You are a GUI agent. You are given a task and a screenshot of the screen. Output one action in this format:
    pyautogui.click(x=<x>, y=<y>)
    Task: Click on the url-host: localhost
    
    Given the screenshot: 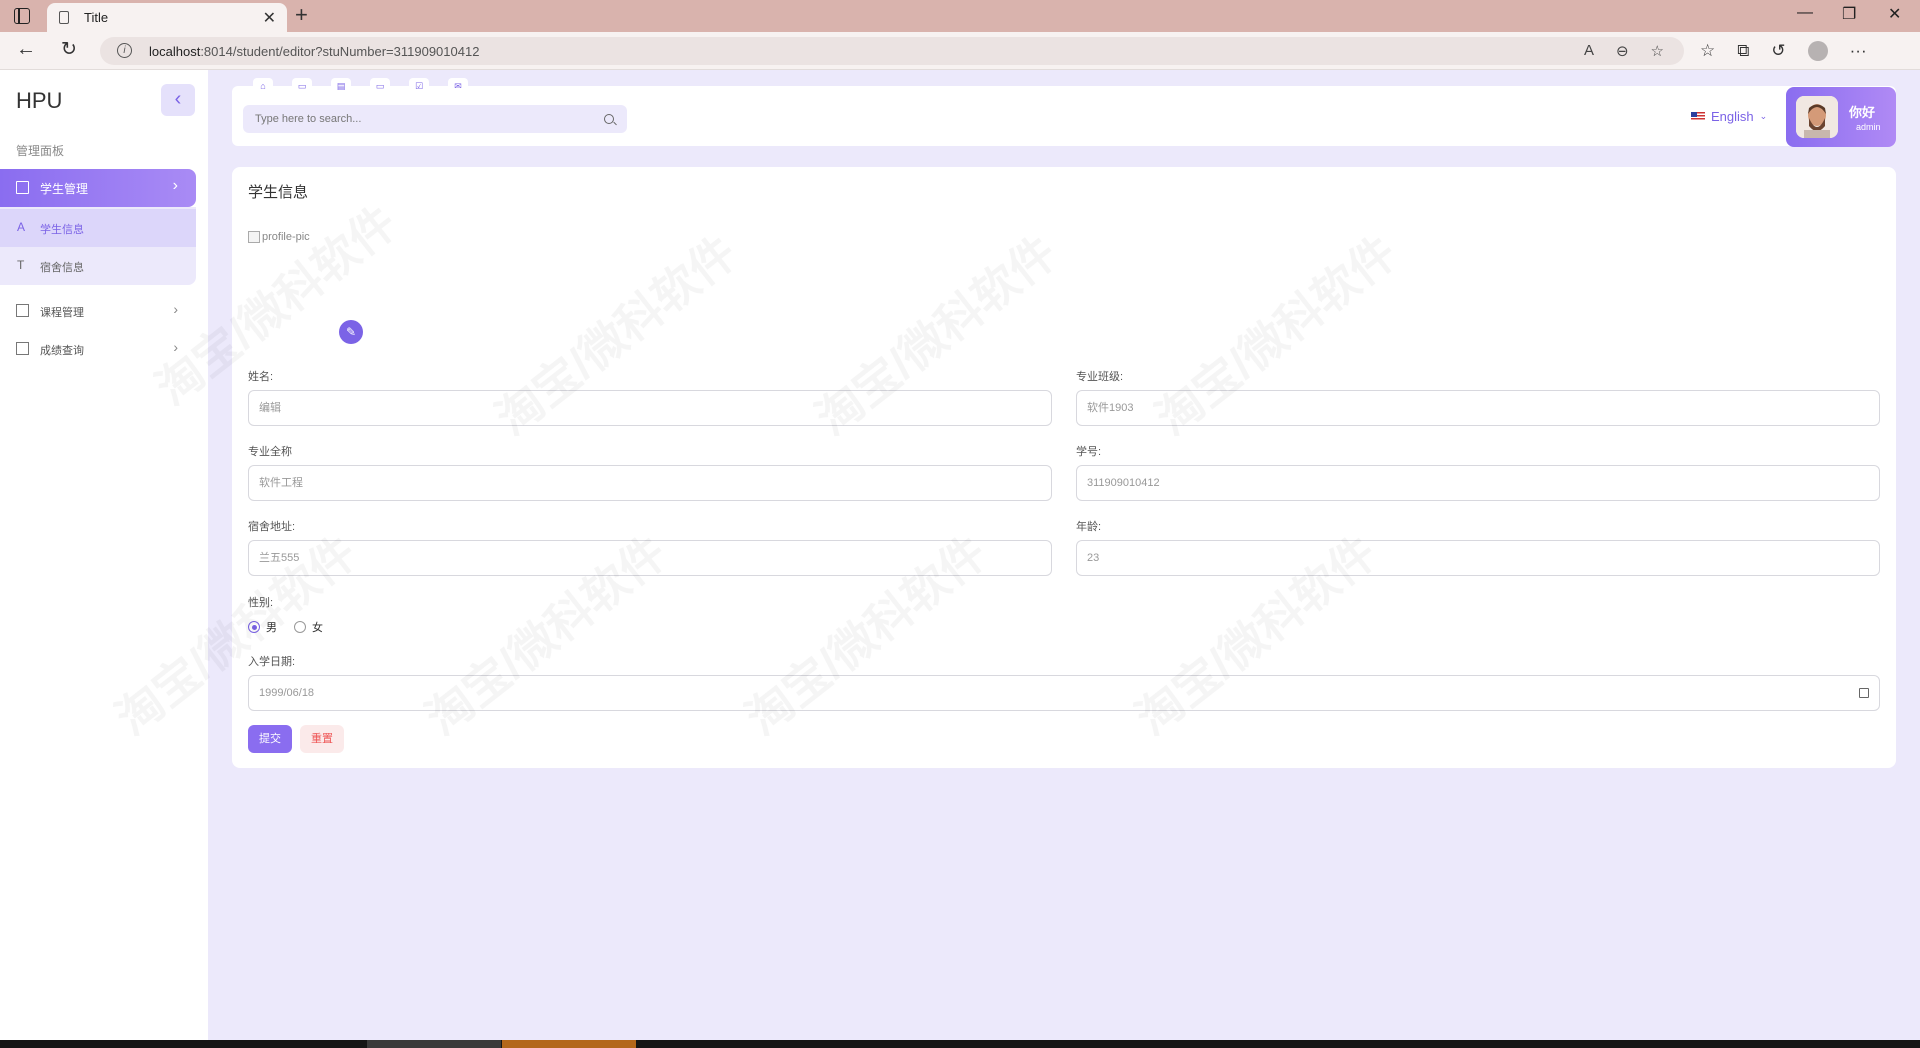 What is the action you would take?
    pyautogui.click(x=175, y=51)
    